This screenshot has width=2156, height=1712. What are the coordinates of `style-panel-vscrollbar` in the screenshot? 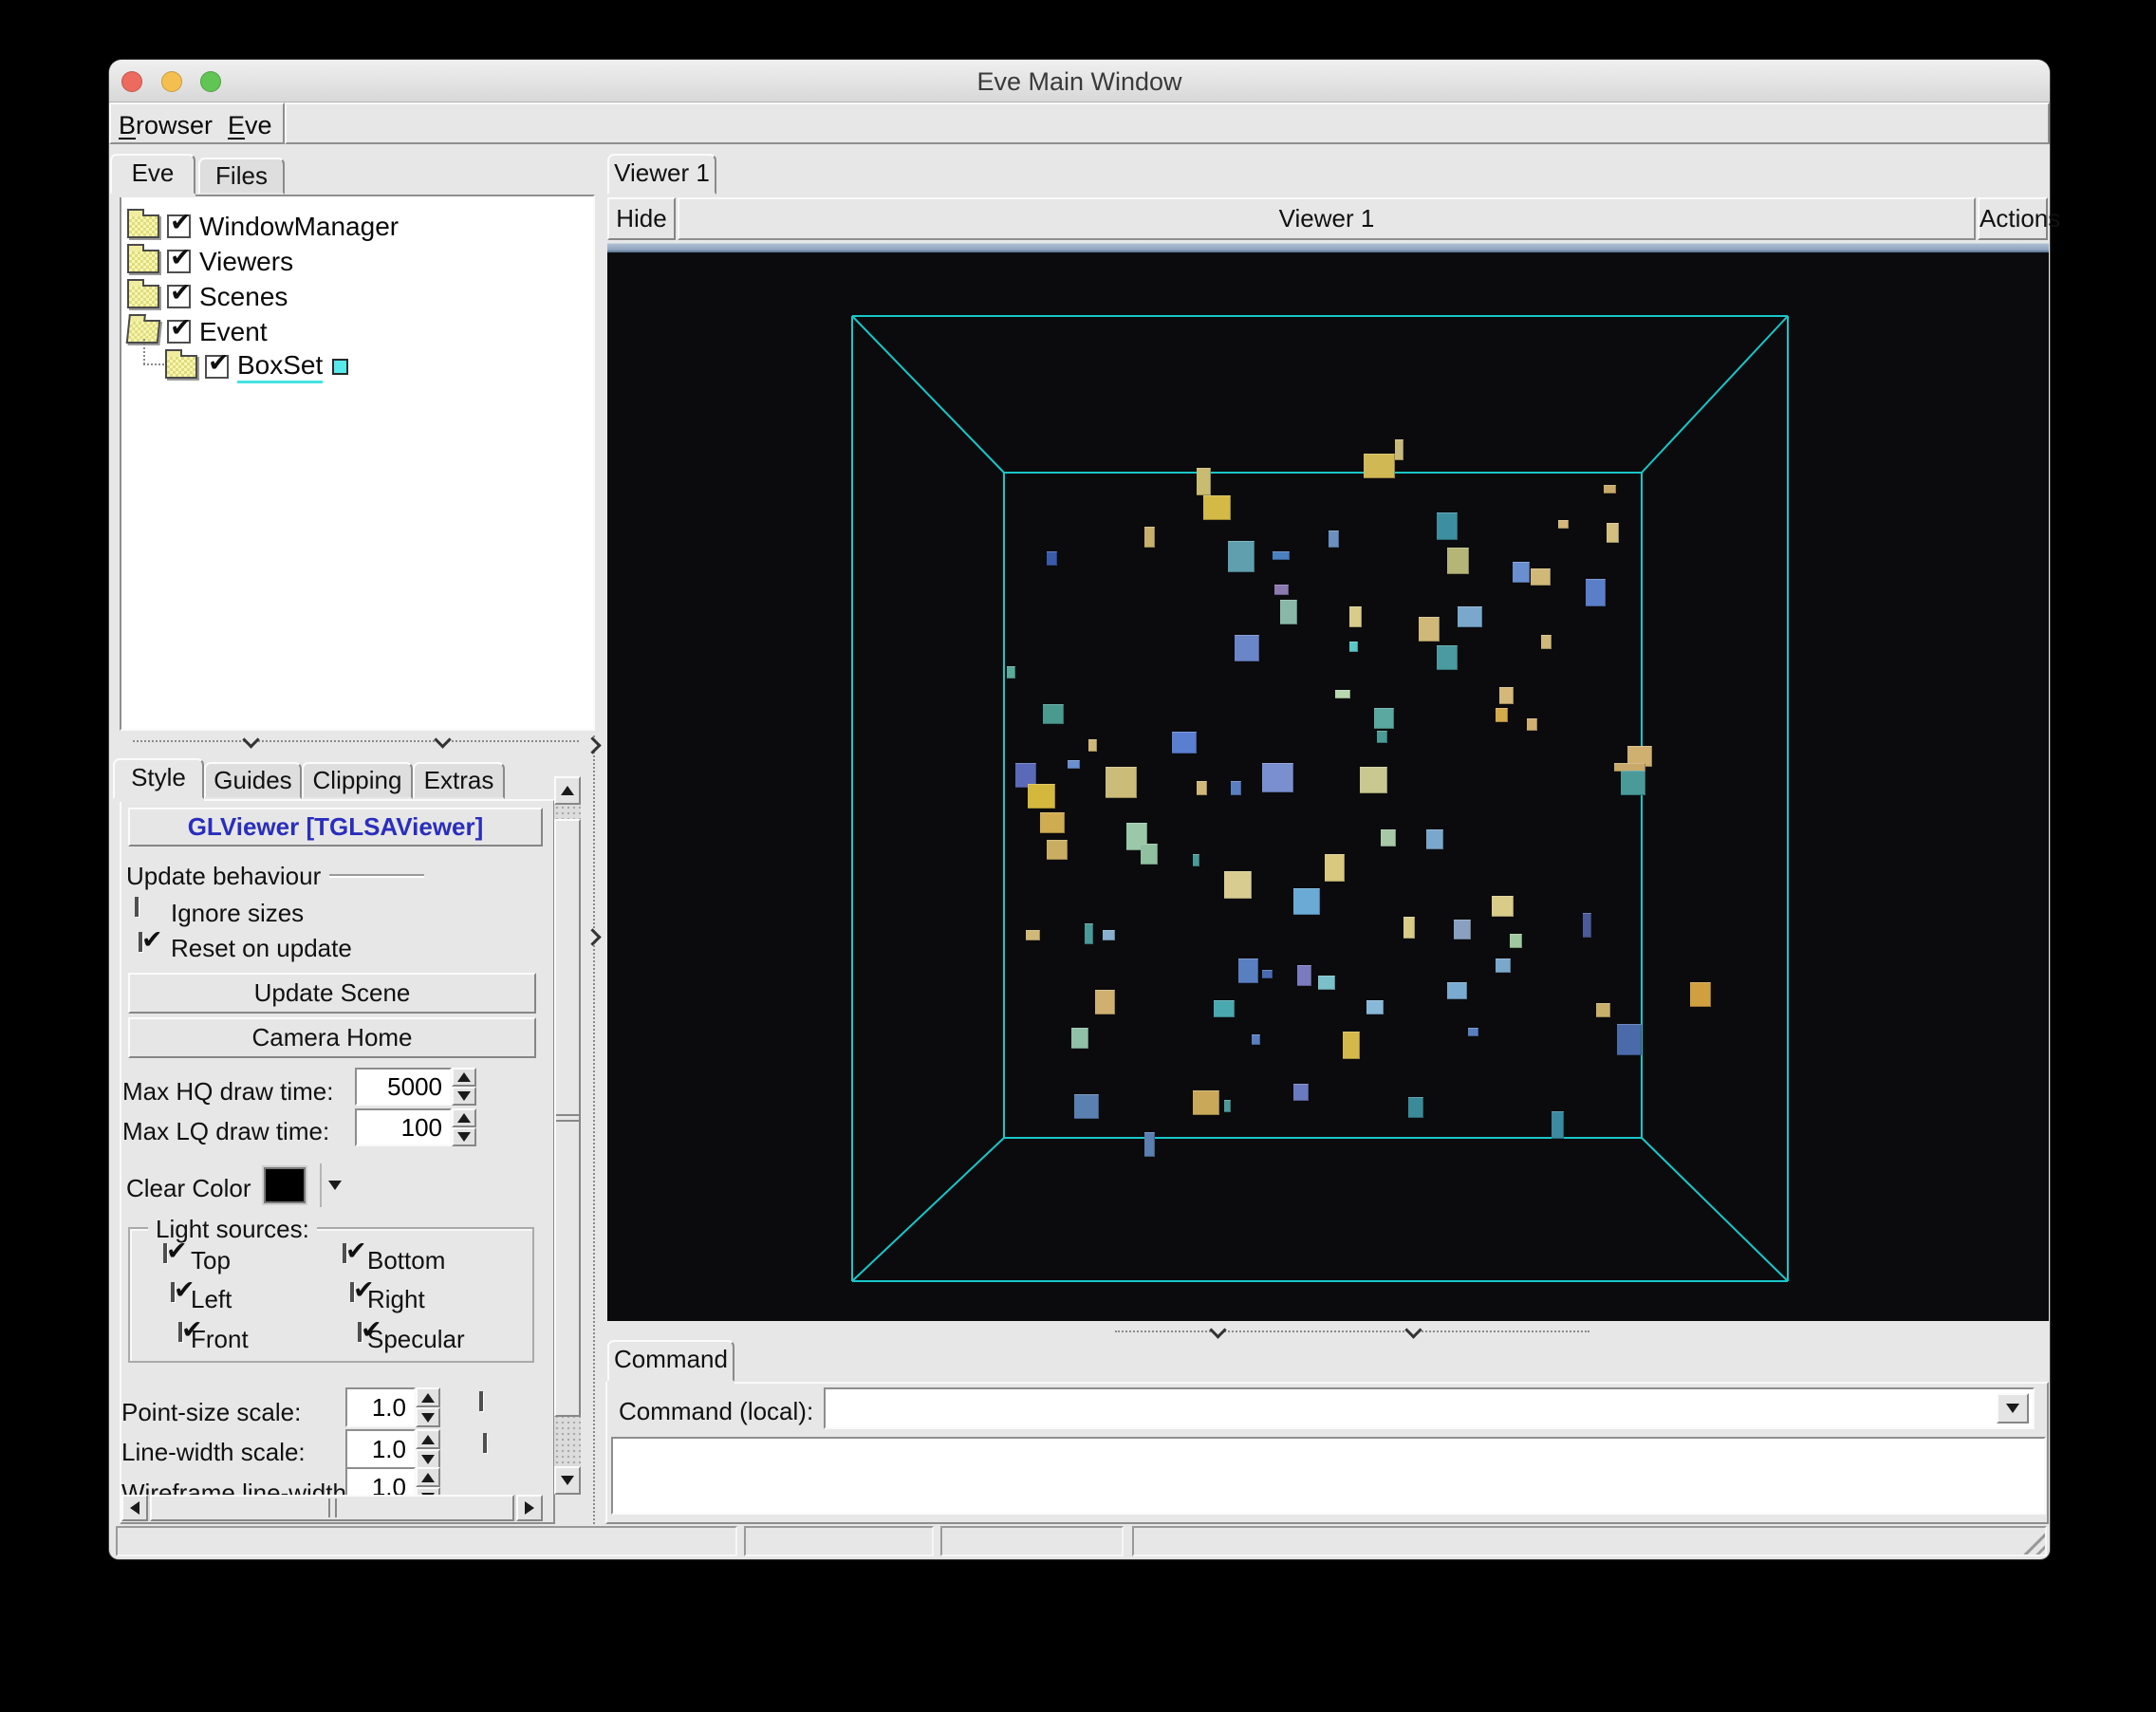 It's located at (567, 1135).